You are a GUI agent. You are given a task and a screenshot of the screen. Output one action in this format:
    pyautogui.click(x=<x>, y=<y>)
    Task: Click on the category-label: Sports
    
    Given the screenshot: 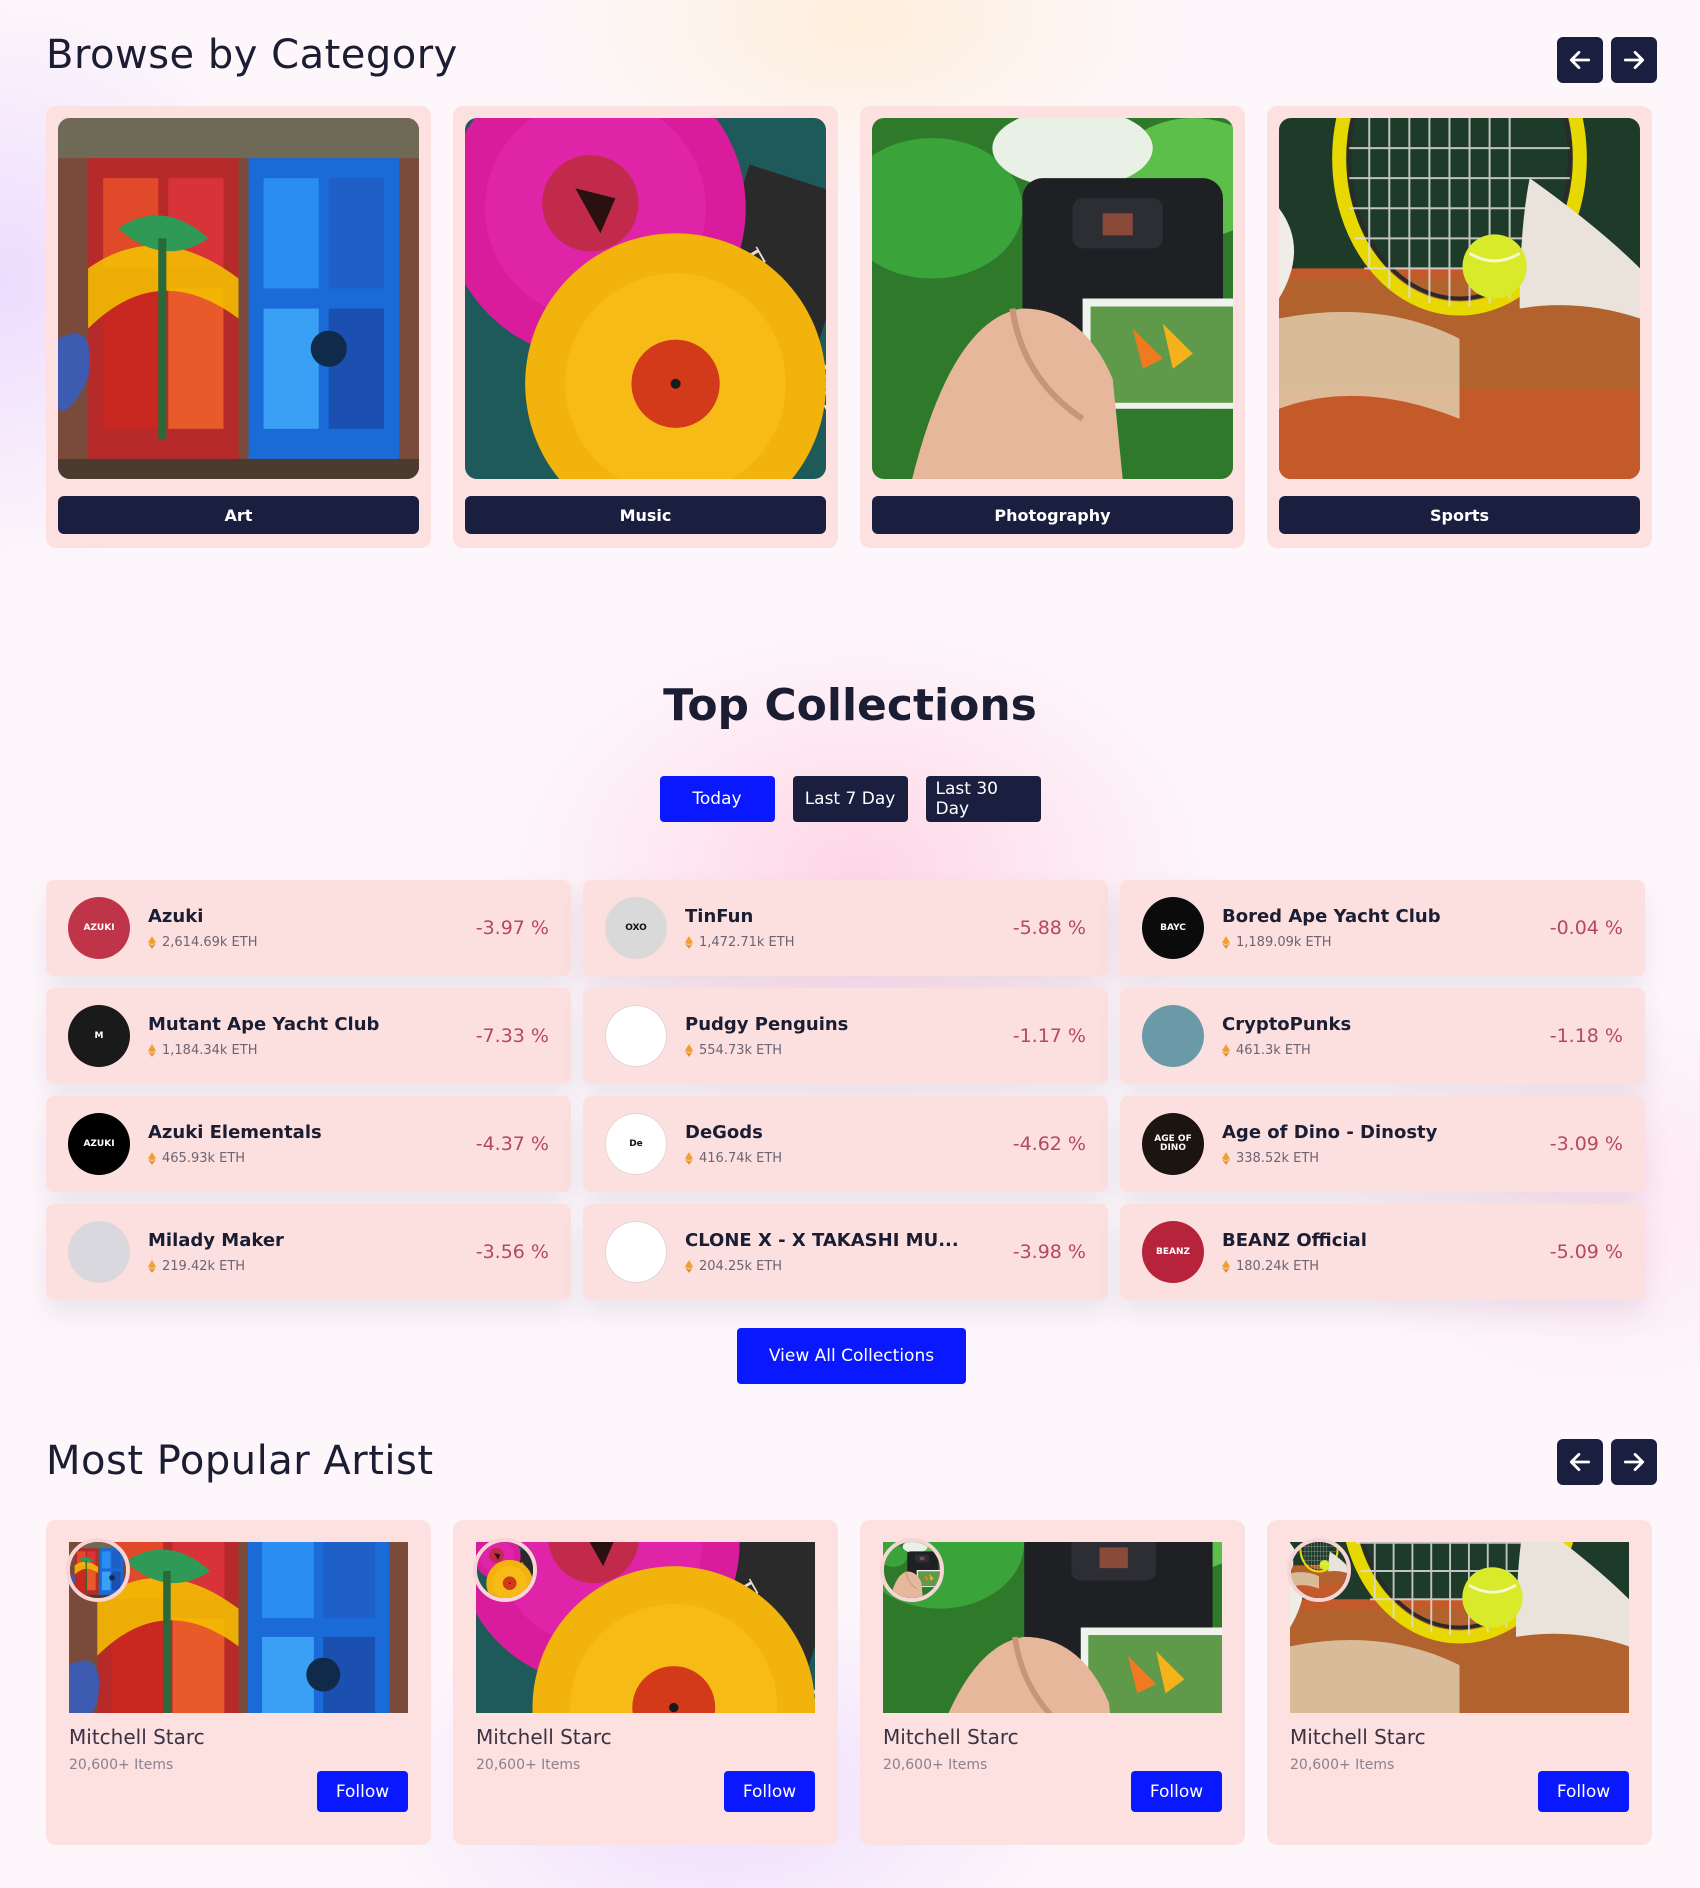 What is the action you would take?
    pyautogui.click(x=1459, y=515)
    